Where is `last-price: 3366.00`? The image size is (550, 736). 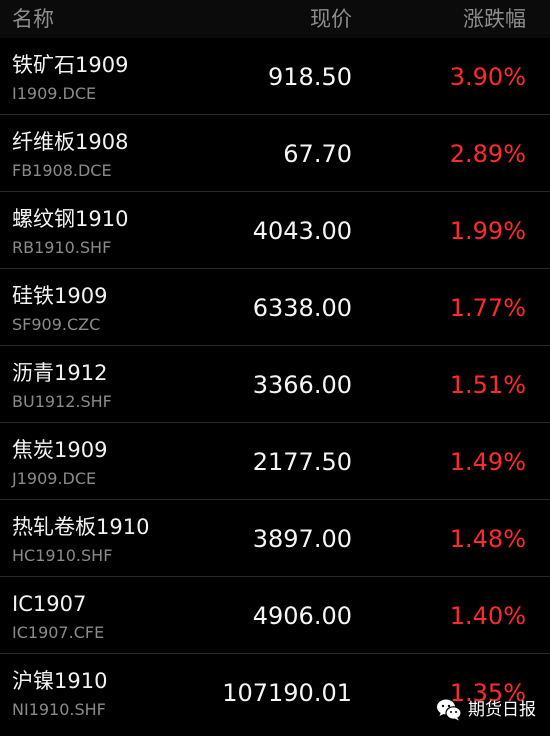 last-price: 3366.00 is located at coordinates (302, 385).